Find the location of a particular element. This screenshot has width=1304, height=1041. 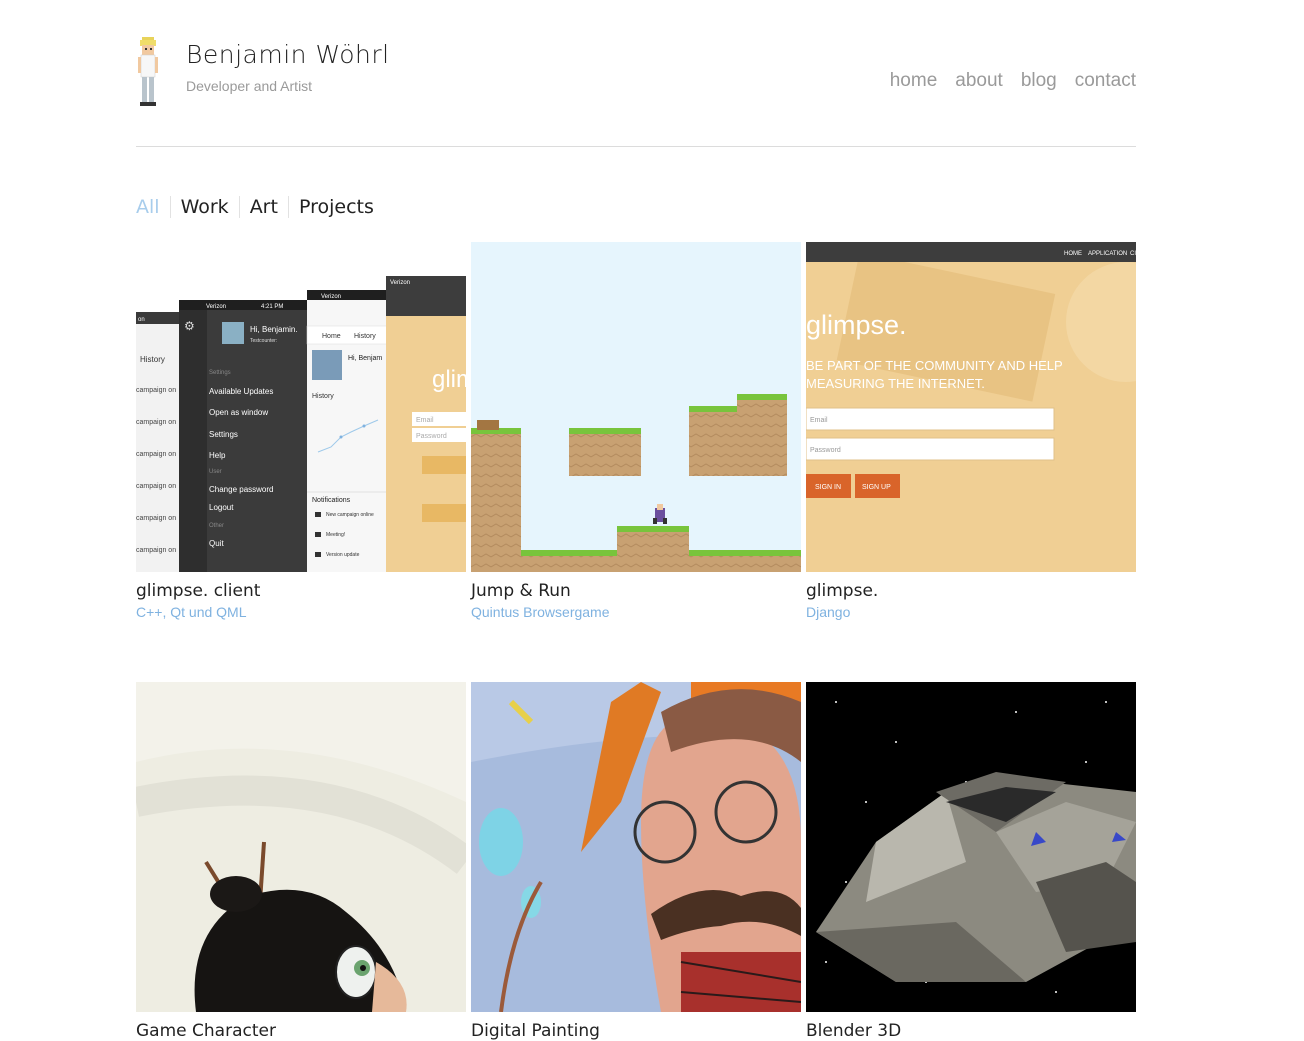

svg-text: glimpse. is located at coordinates (856, 325).